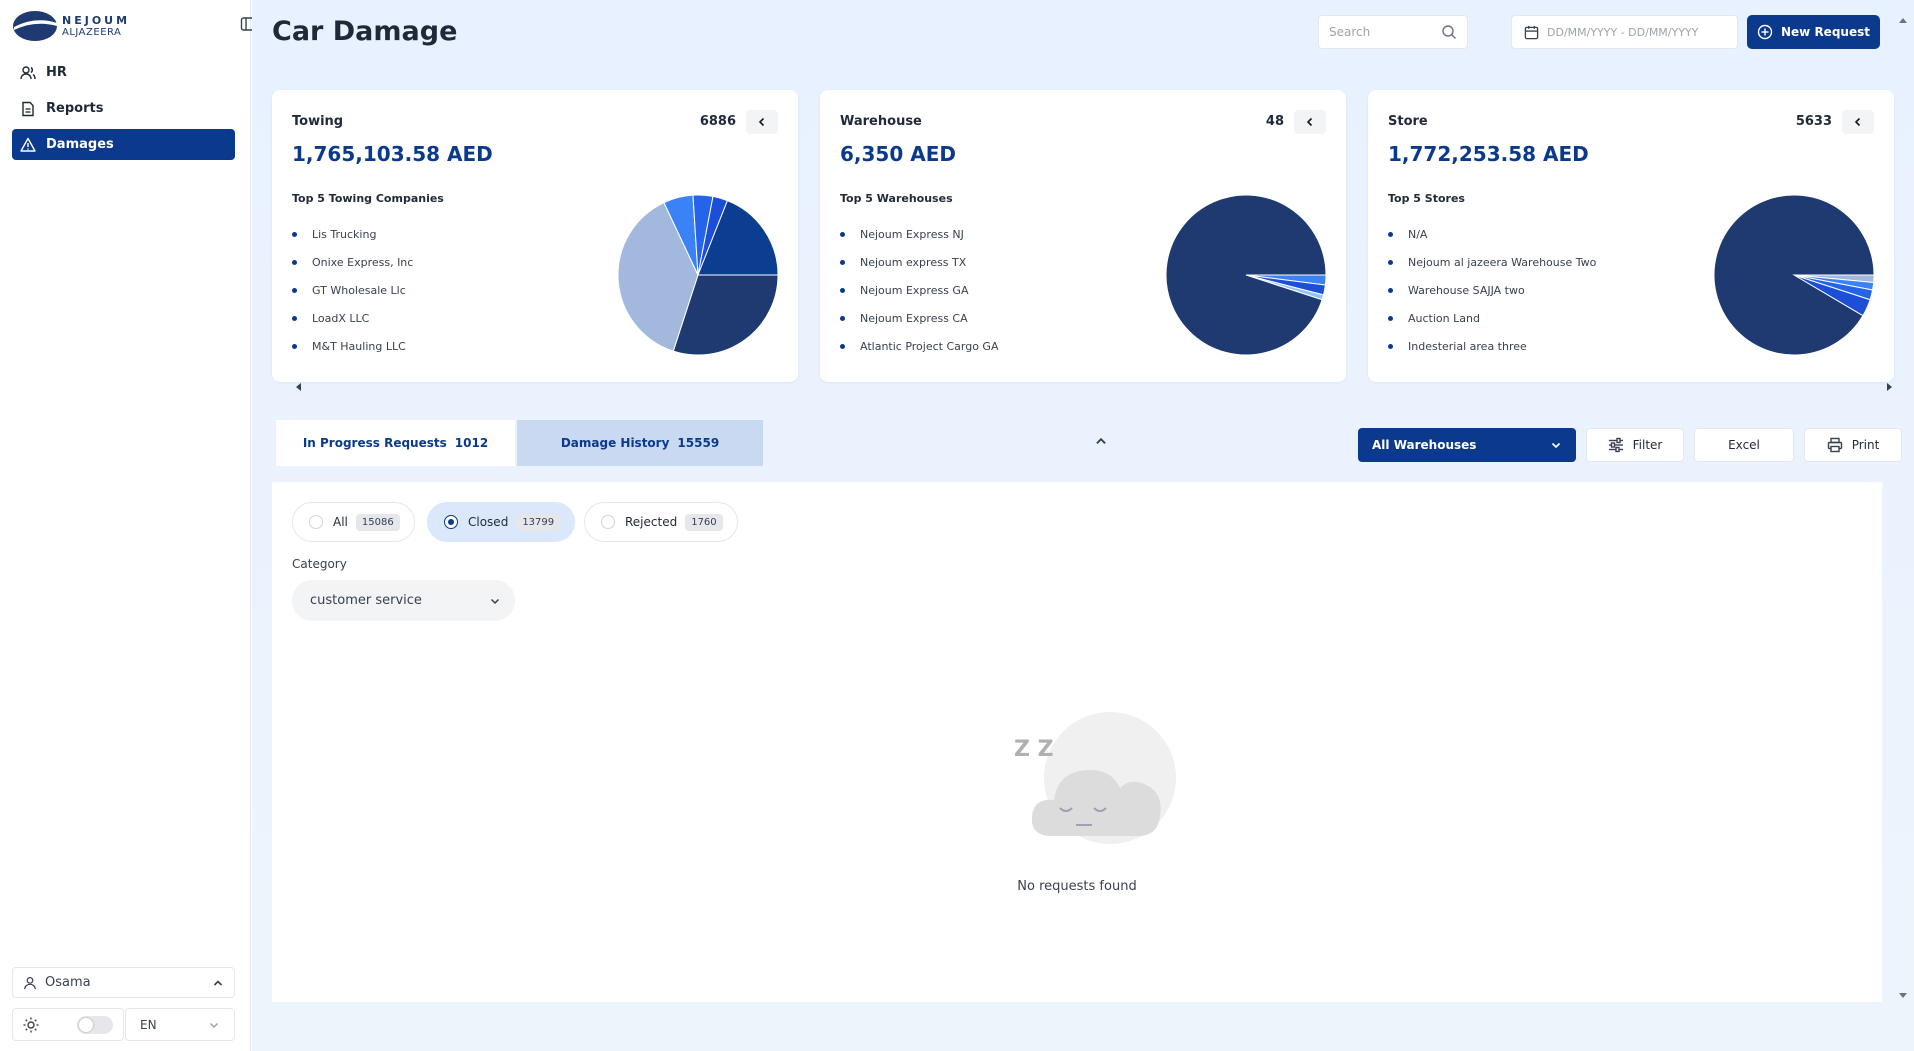  I want to click on search-box, so click(1393, 32).